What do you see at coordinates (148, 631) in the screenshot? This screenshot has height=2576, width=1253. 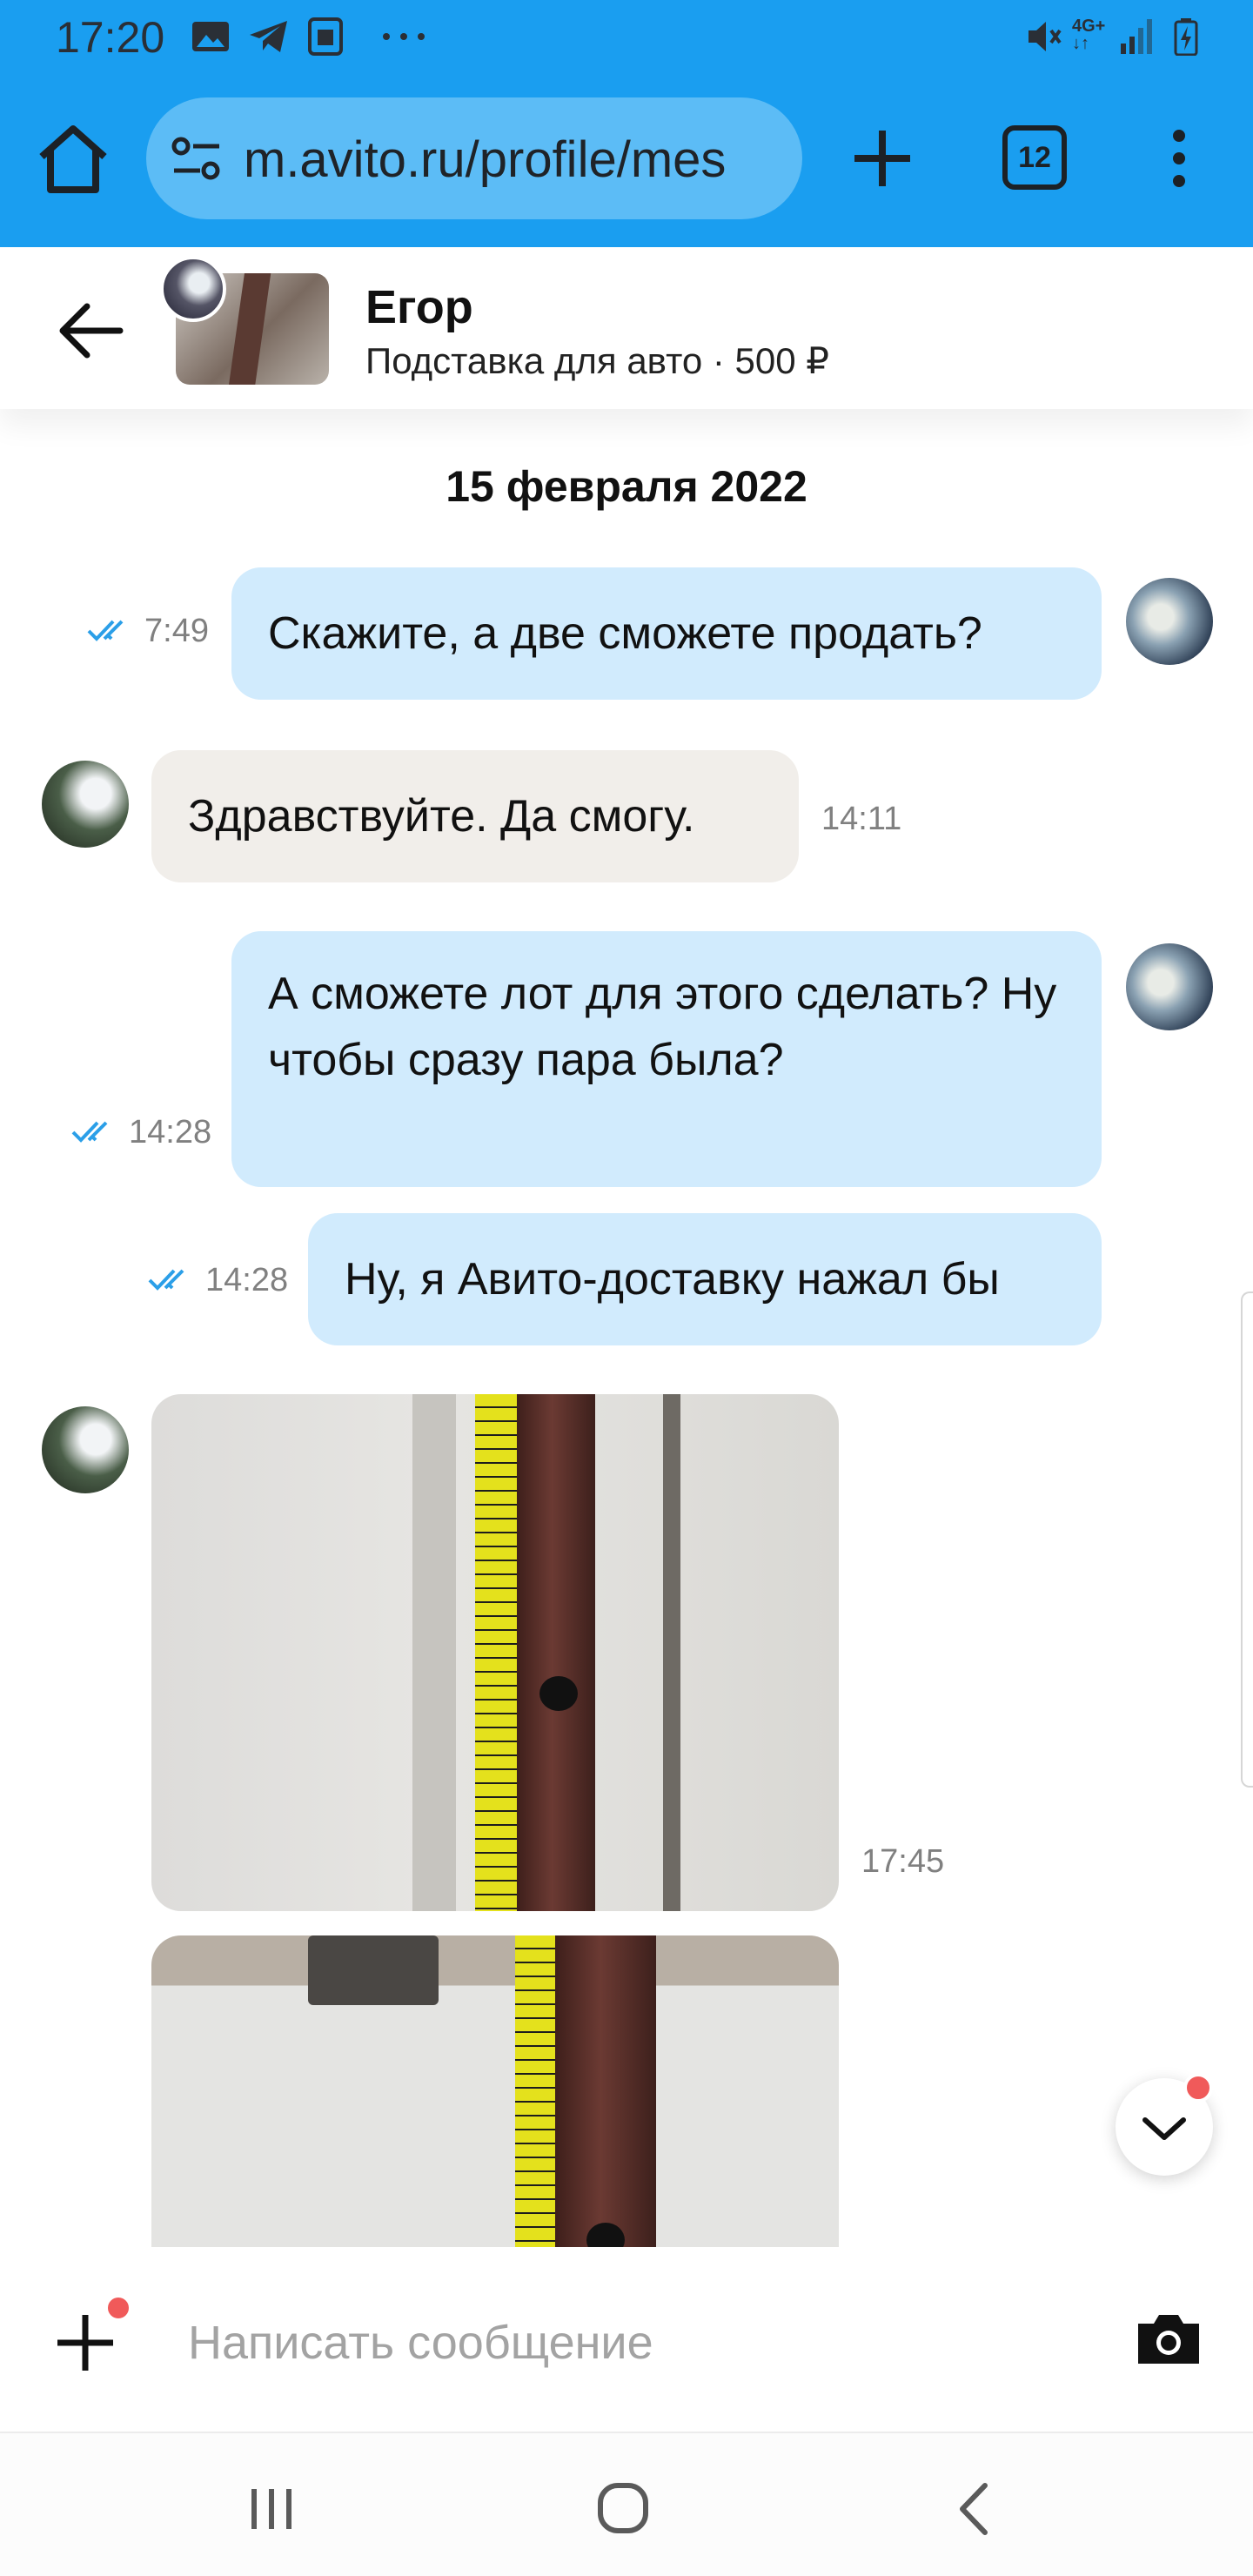 I see `message-meta: 7:49` at bounding box center [148, 631].